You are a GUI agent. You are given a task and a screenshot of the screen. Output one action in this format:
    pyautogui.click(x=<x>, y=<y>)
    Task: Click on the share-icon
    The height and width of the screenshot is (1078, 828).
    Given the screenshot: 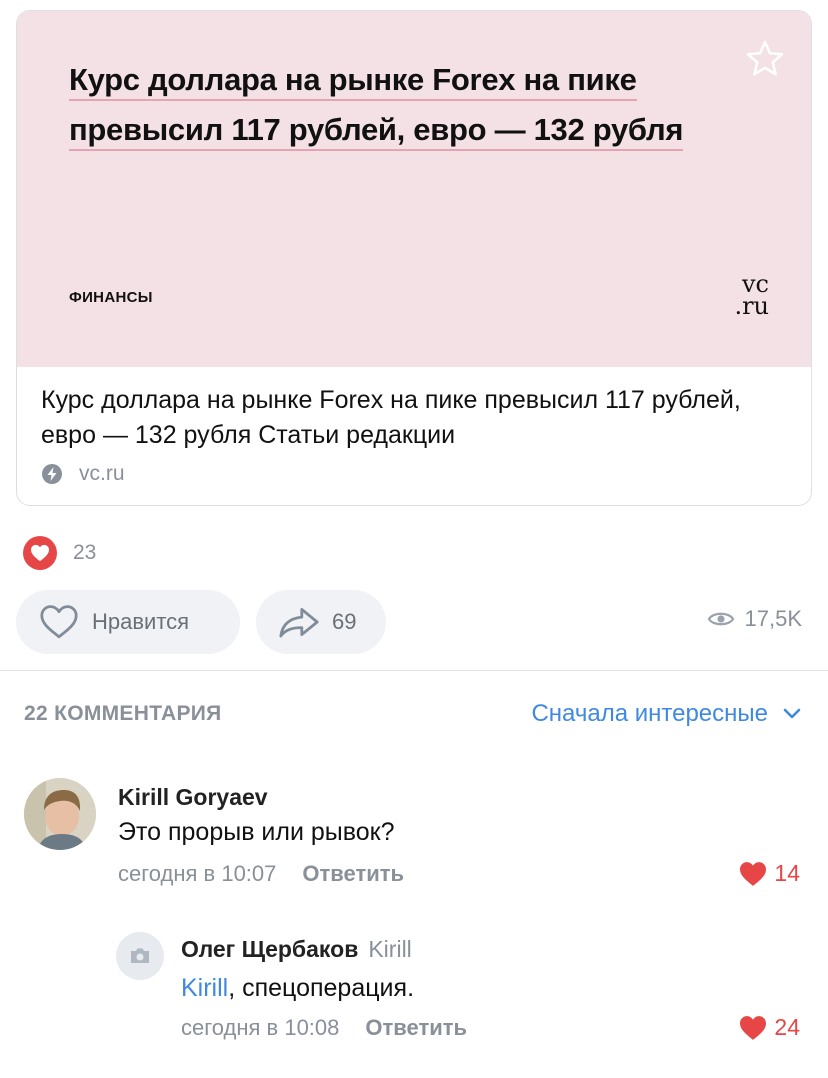 What is the action you would take?
    pyautogui.click(x=299, y=623)
    